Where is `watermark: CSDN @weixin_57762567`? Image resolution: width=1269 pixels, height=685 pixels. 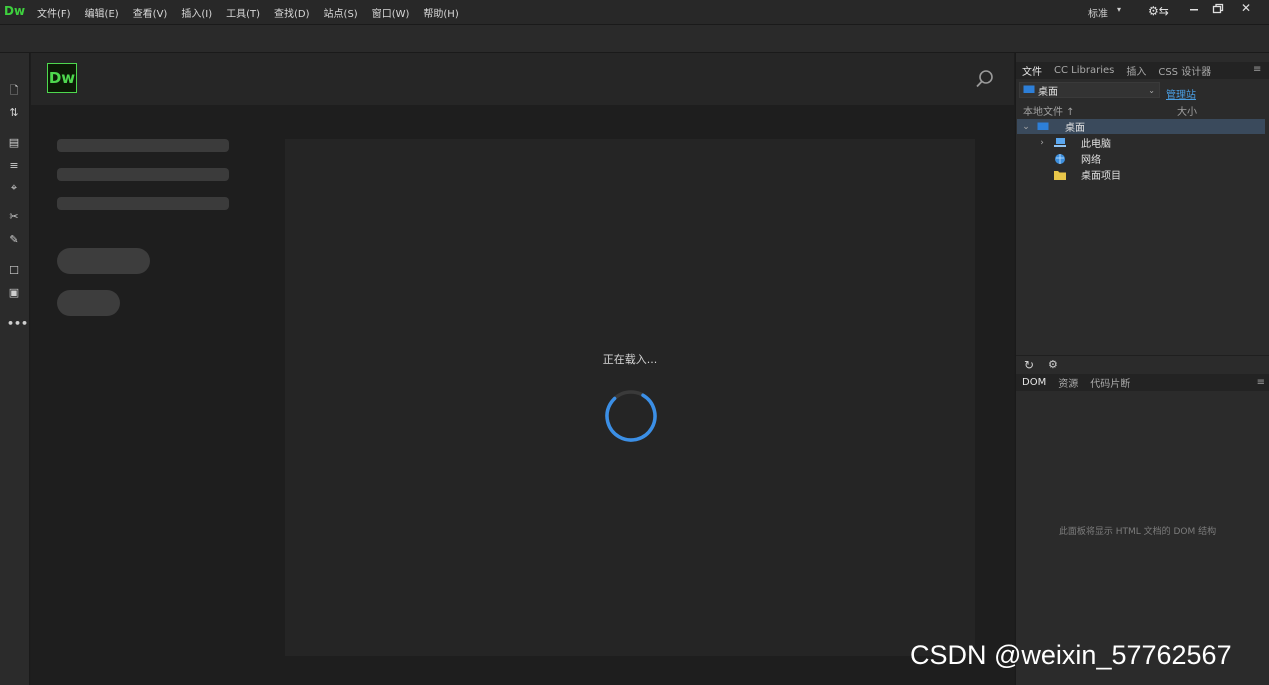 watermark: CSDN @weixin_57762567 is located at coordinates (1071, 655).